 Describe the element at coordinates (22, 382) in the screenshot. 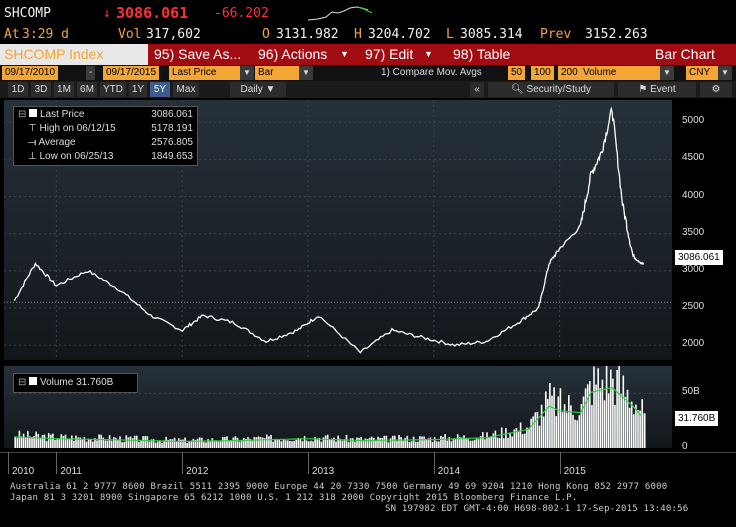

I see `volume-collapse-icon: ⊟` at that location.